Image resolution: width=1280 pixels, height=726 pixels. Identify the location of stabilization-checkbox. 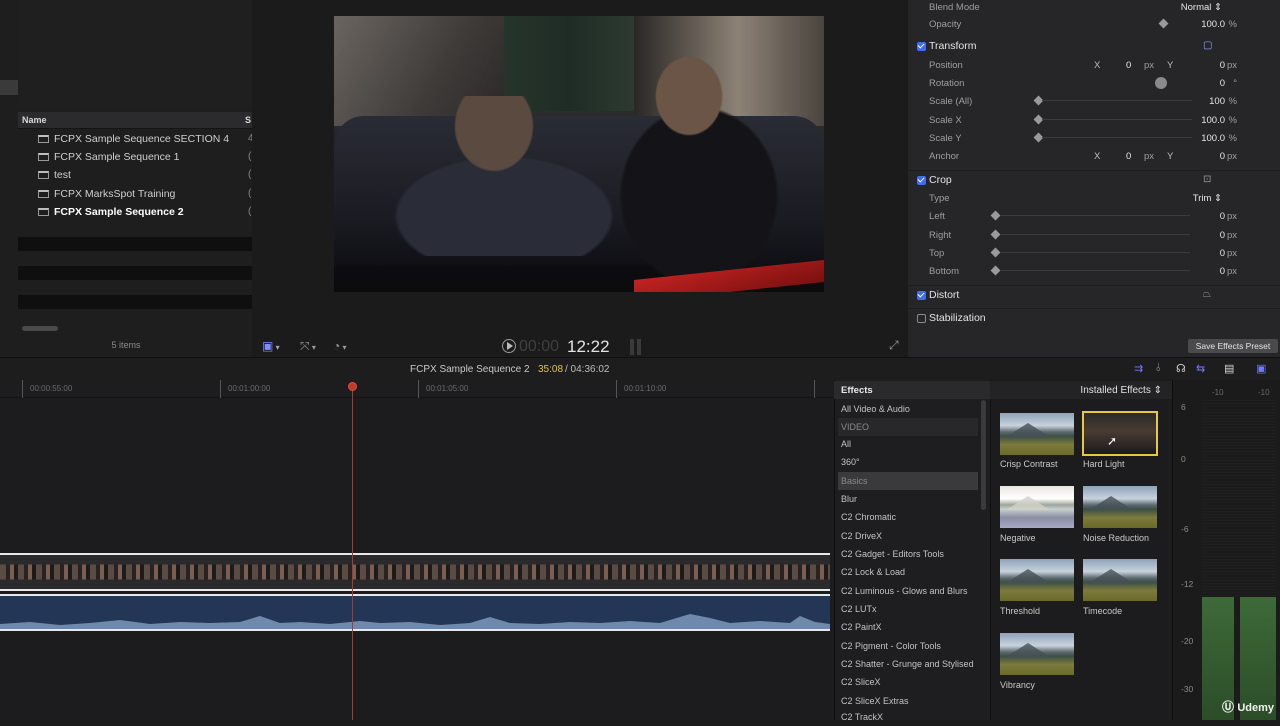
(921, 318).